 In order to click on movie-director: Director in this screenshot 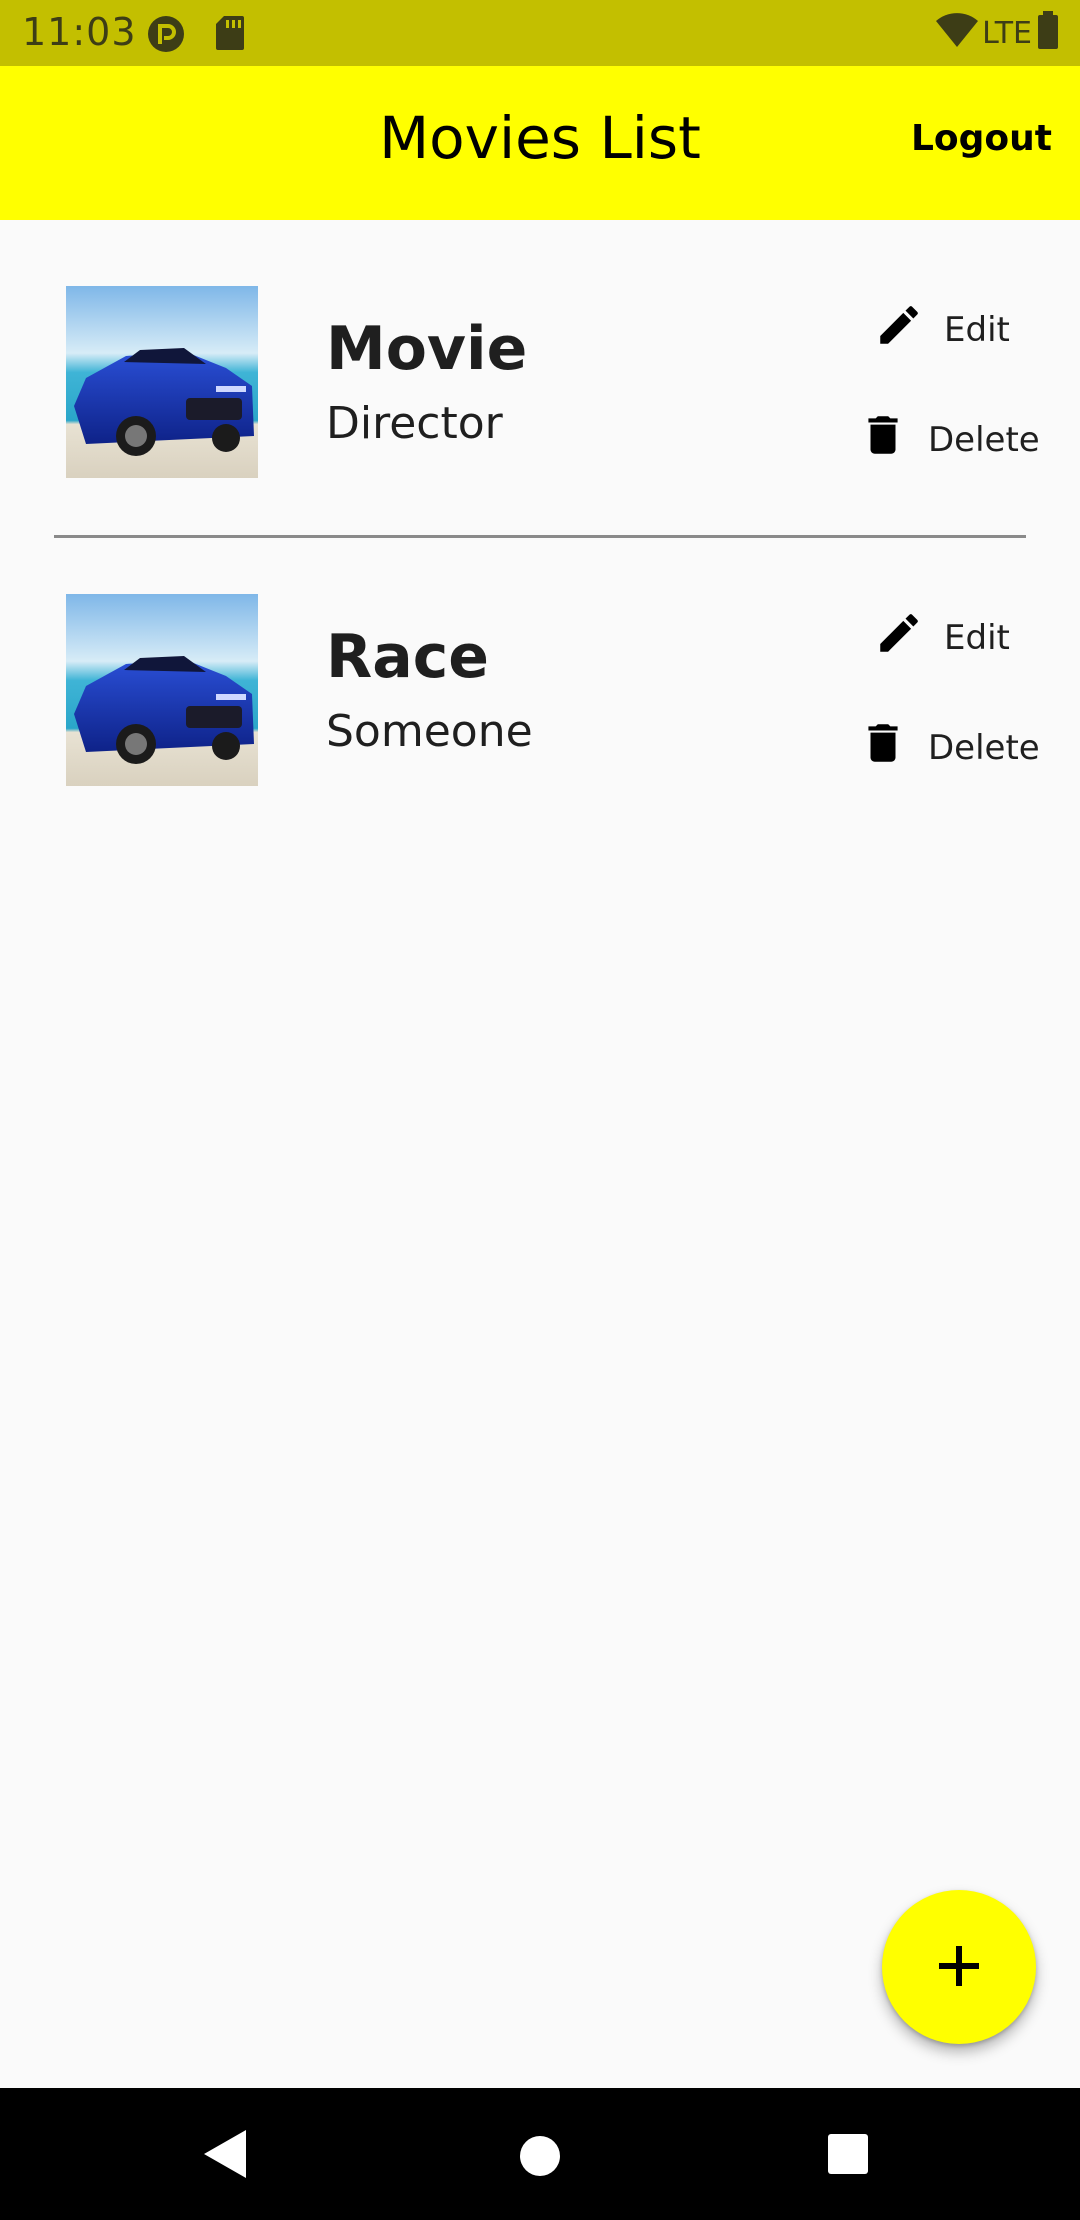, I will do `click(414, 423)`.